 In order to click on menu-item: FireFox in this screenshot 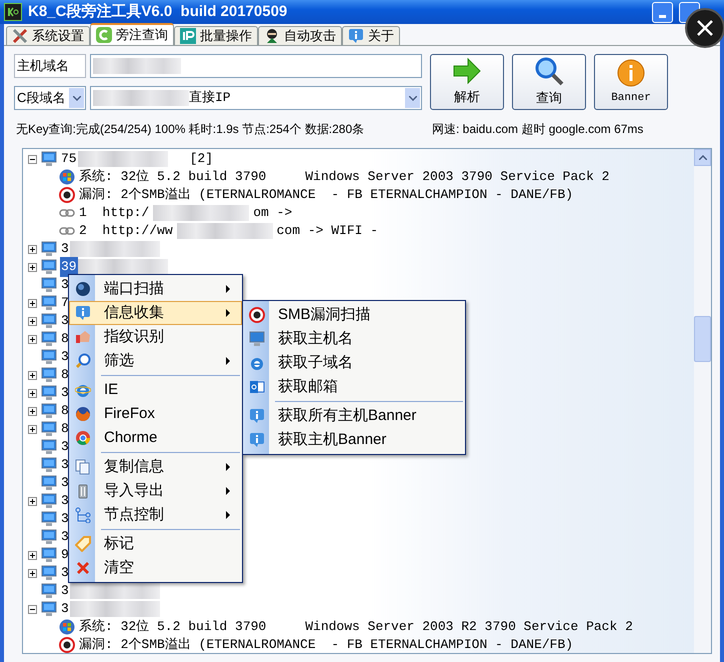, I will do `click(155, 414)`.